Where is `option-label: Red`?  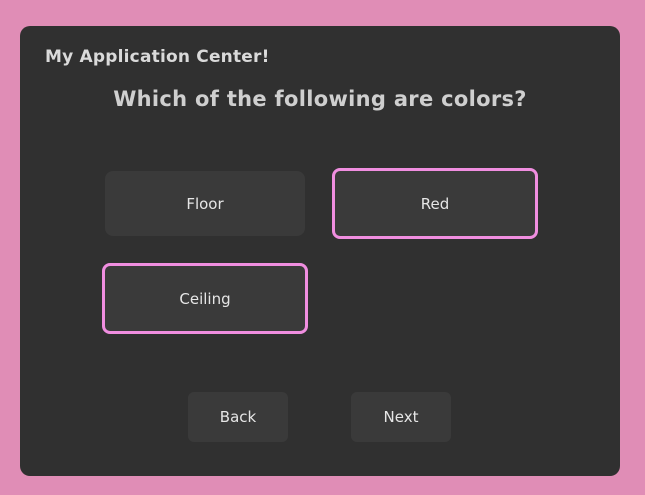 option-label: Red is located at coordinates (435, 203).